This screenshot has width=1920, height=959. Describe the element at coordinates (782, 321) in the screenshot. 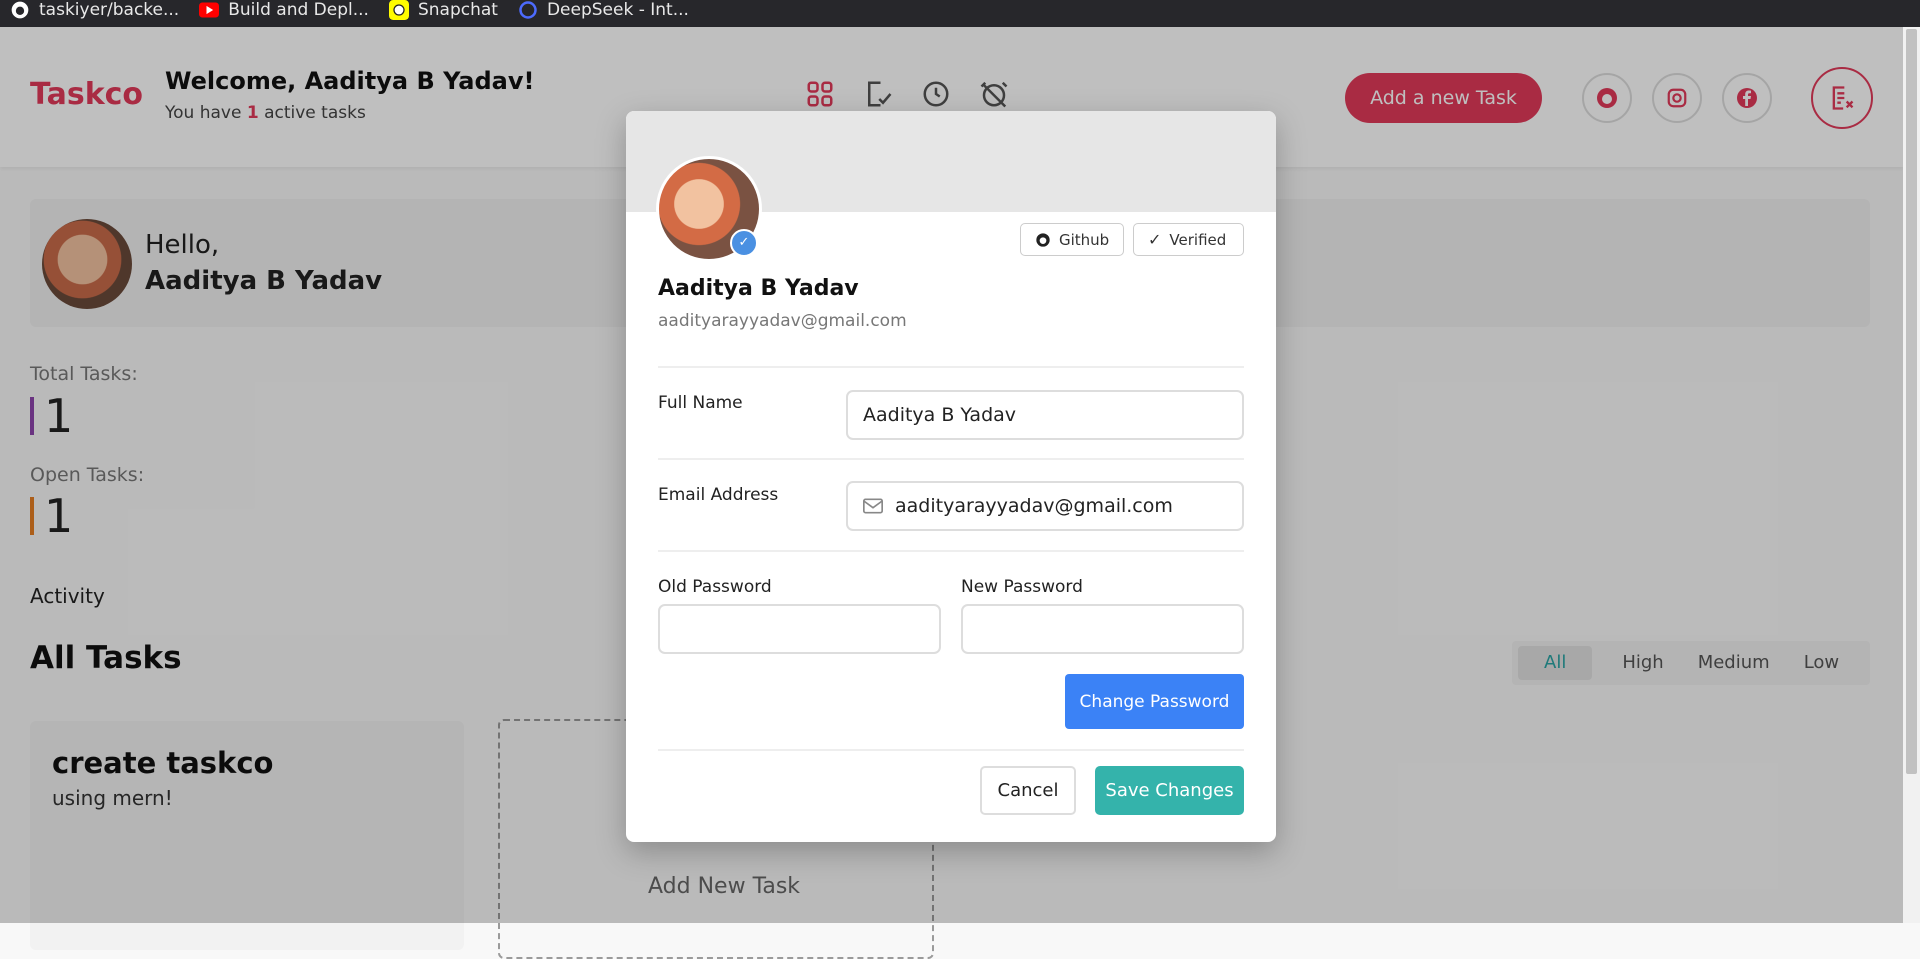

I see `profile-email: aadityarayyadav@gmail.com` at that location.